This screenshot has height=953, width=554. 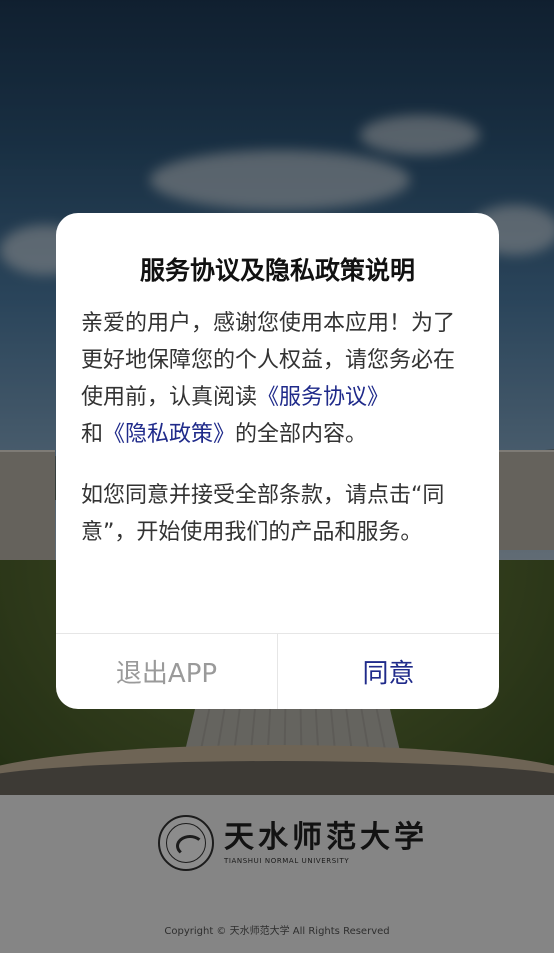 I want to click on paragraph-text: 的全部内容。, so click(x=301, y=434).